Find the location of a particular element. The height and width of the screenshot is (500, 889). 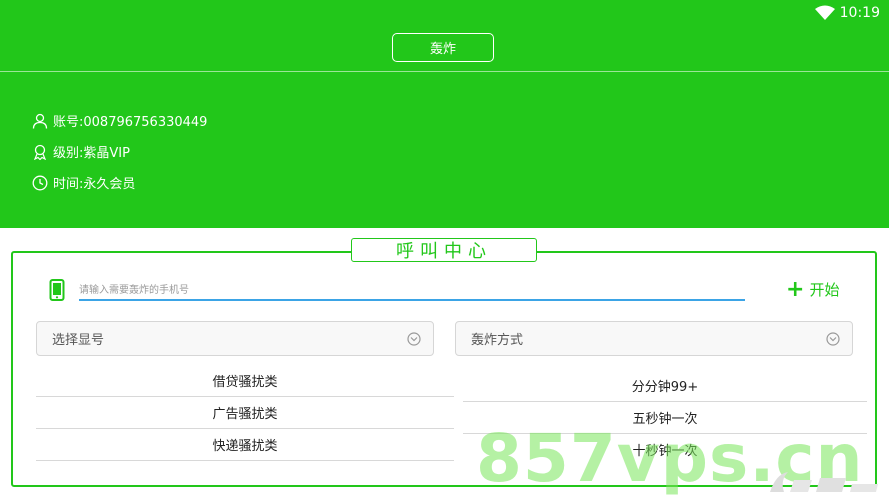

site-logo-icon is located at coordinates (824, 482).